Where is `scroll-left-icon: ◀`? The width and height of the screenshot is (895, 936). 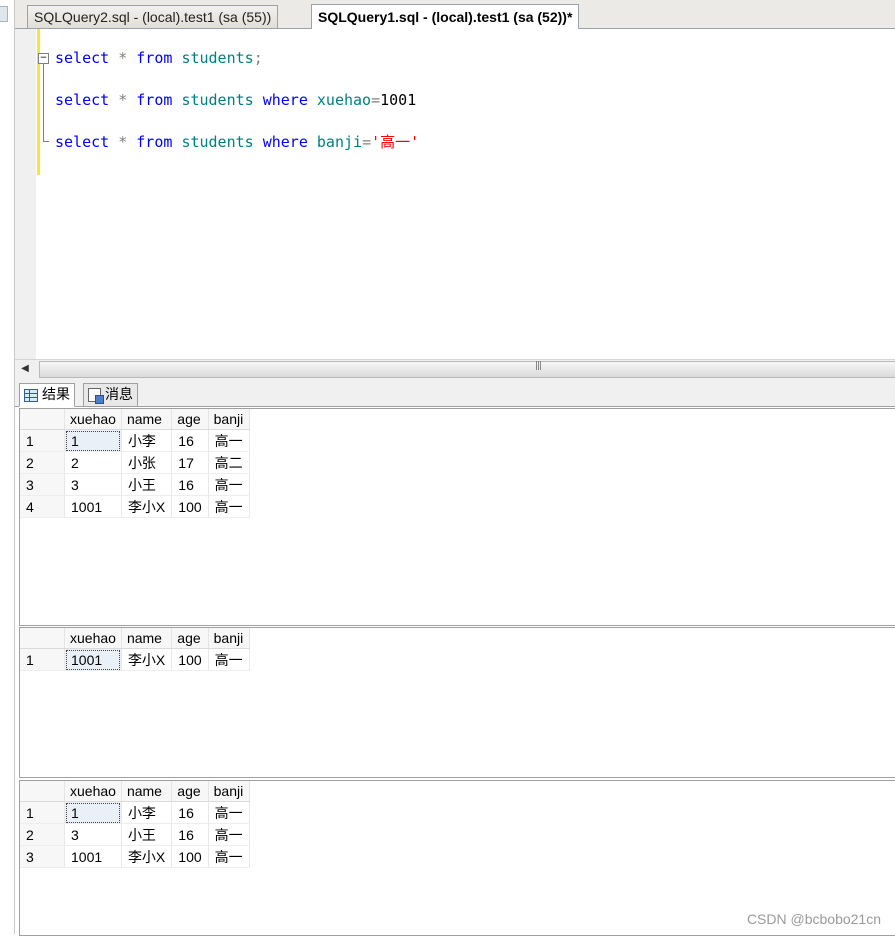
scroll-left-icon: ◀ is located at coordinates (25, 369).